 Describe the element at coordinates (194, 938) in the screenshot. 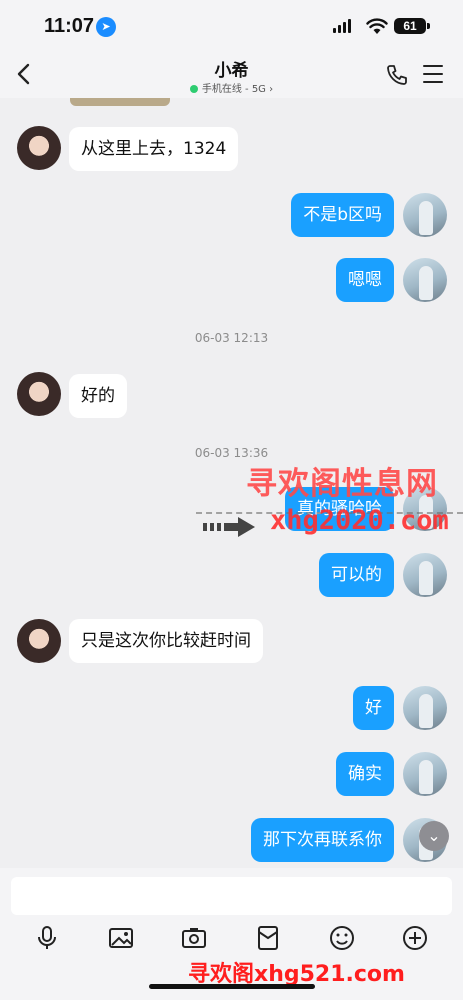

I see `camera-icon` at that location.